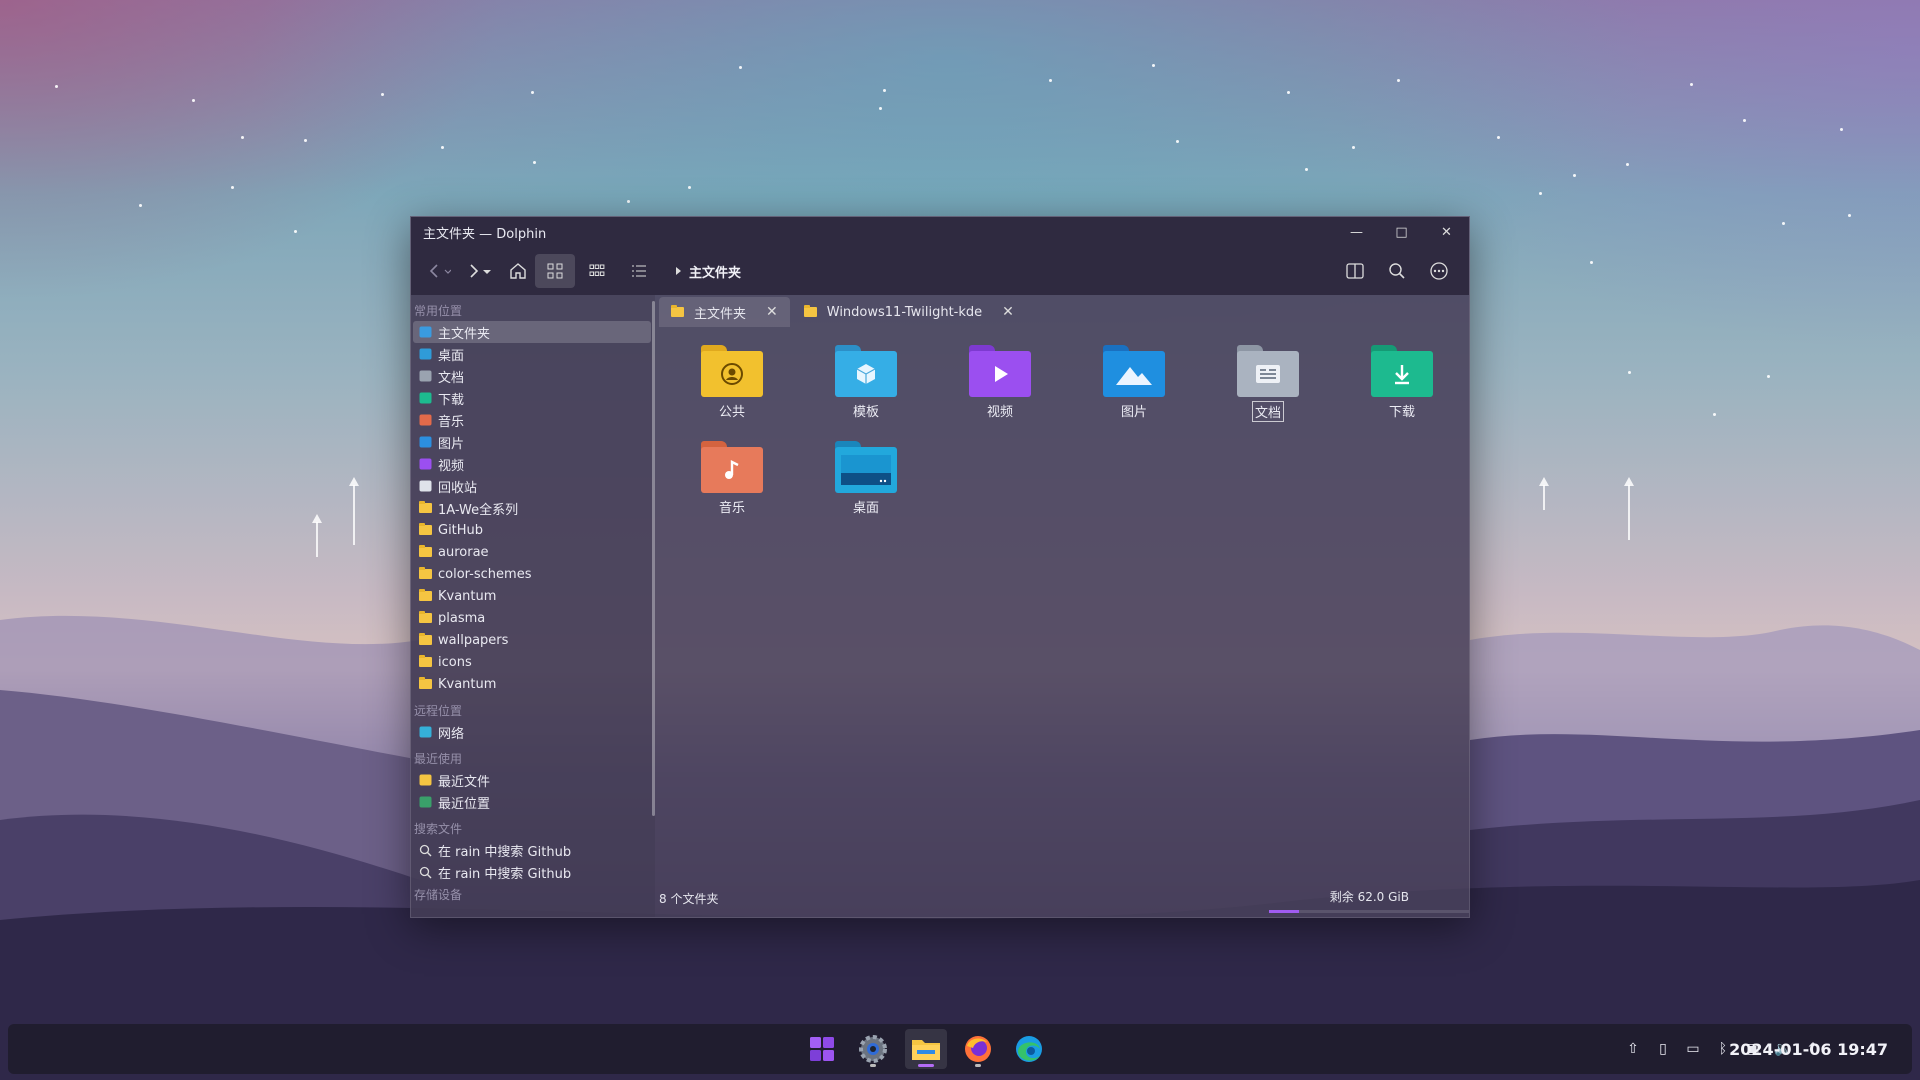 This screenshot has width=1920, height=1080. I want to click on sidebar-item: wallpapers, so click(532, 640).